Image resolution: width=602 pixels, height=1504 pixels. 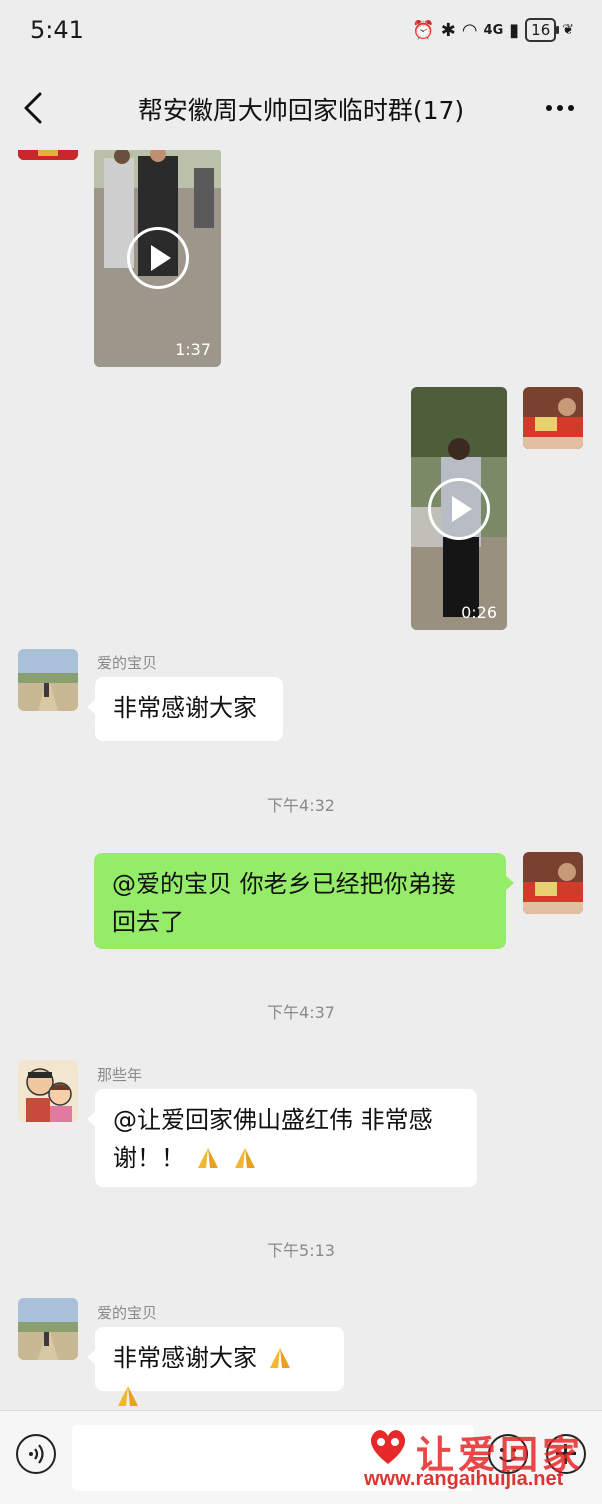 What do you see at coordinates (273, 1120) in the screenshot?
I see `message-text: @让爱回家佛山盛红伟 非常感` at bounding box center [273, 1120].